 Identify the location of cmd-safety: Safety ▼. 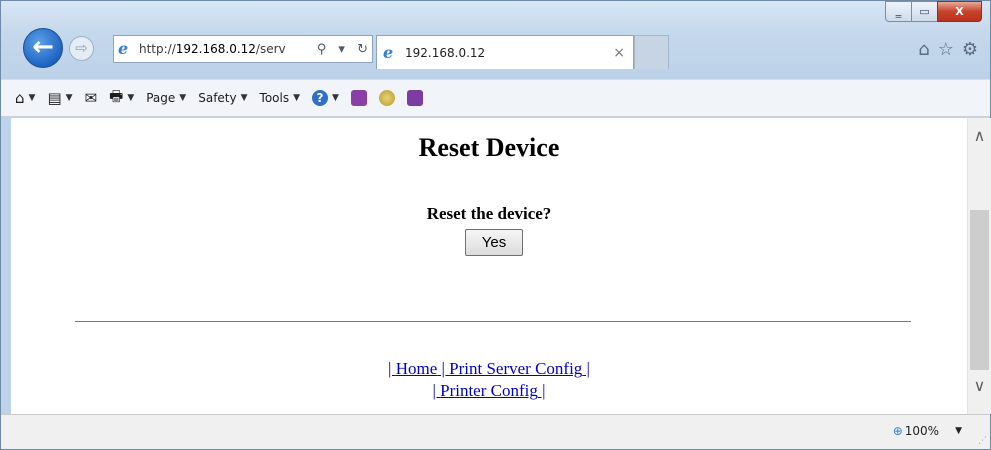
(222, 98).